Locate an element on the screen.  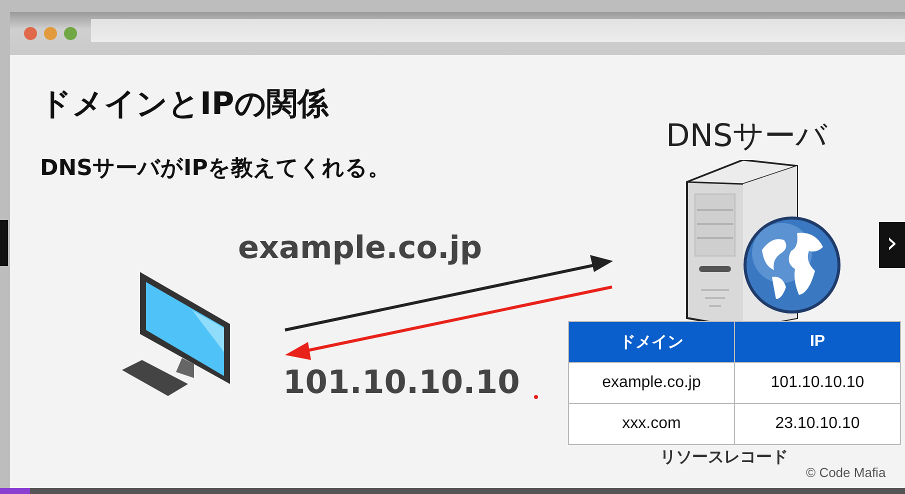
maximize-dot-icon is located at coordinates (70, 33).